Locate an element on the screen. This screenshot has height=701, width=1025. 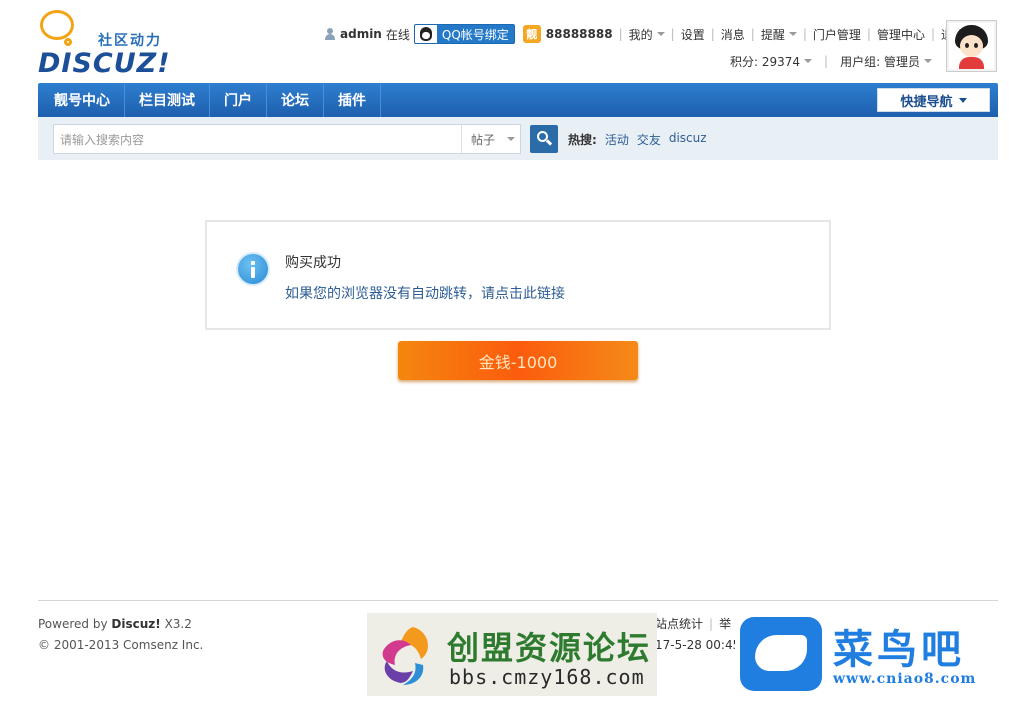
info-icon is located at coordinates (253, 269).